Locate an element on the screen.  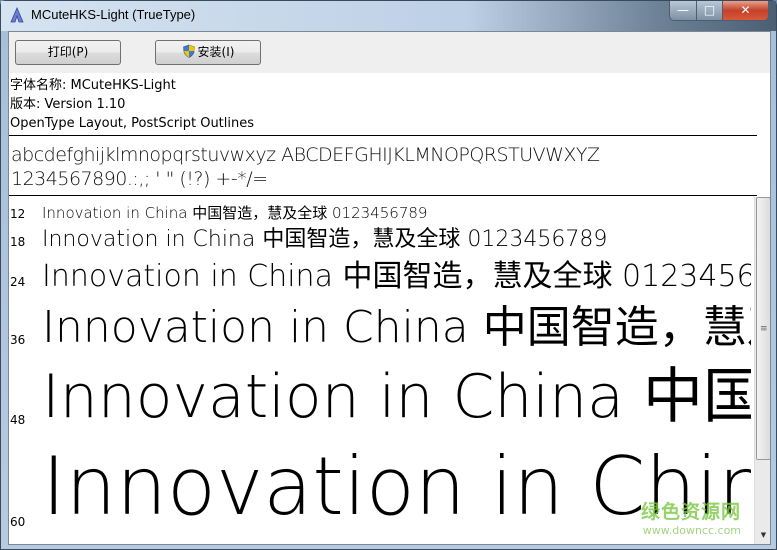
sample-size: 48 is located at coordinates (18, 420).